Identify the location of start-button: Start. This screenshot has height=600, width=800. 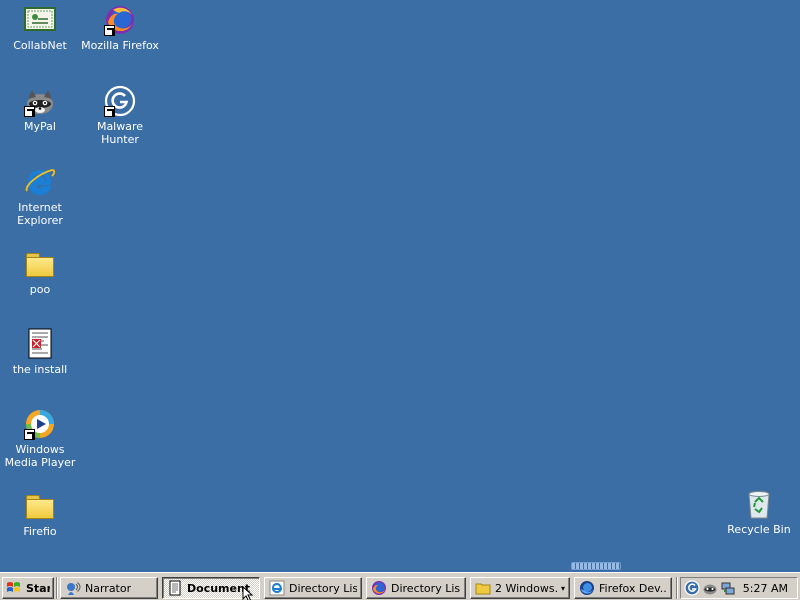
(28, 588).